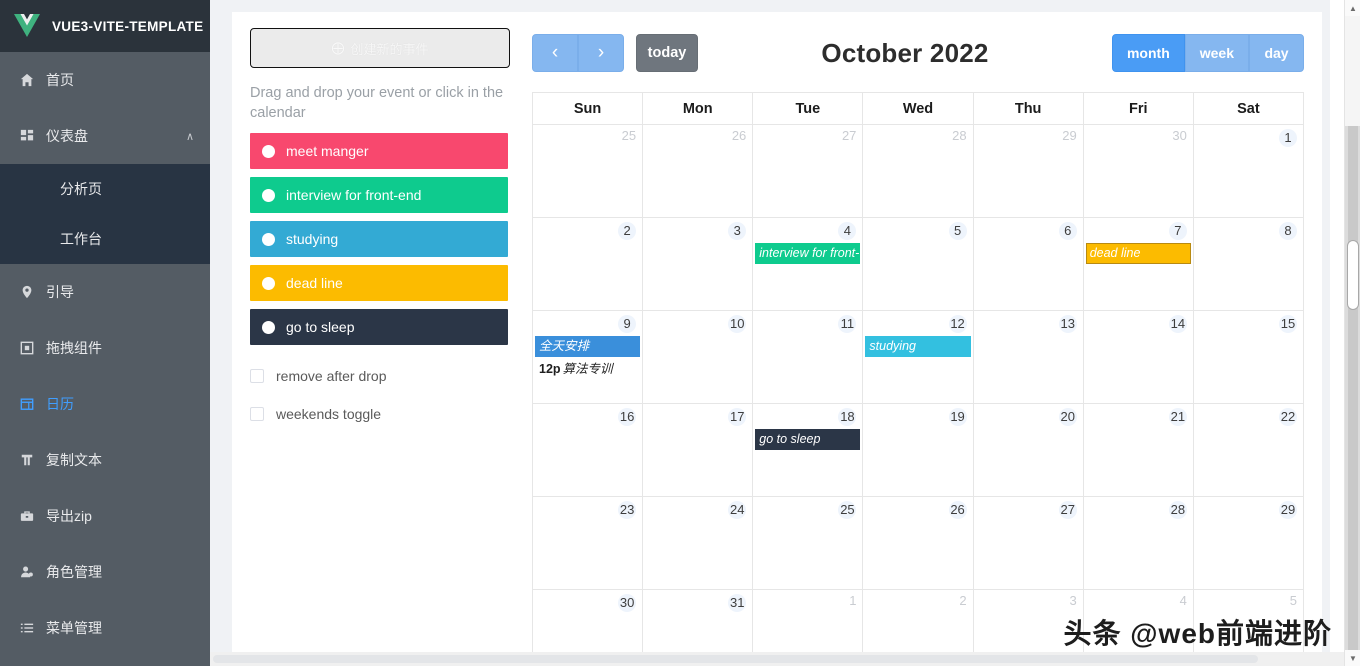 This screenshot has height=666, width=1360. I want to click on sidebar-item-guide: 引导, so click(105, 292).